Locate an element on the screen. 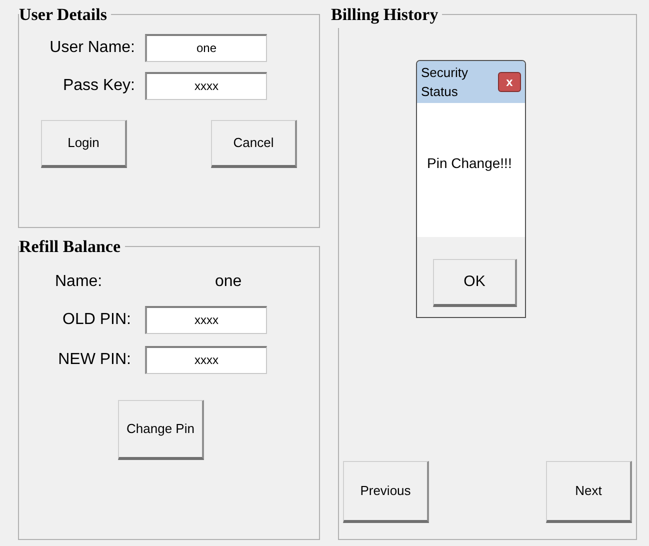 The image size is (649, 546). group-title: Refill Balance is located at coordinates (70, 247).